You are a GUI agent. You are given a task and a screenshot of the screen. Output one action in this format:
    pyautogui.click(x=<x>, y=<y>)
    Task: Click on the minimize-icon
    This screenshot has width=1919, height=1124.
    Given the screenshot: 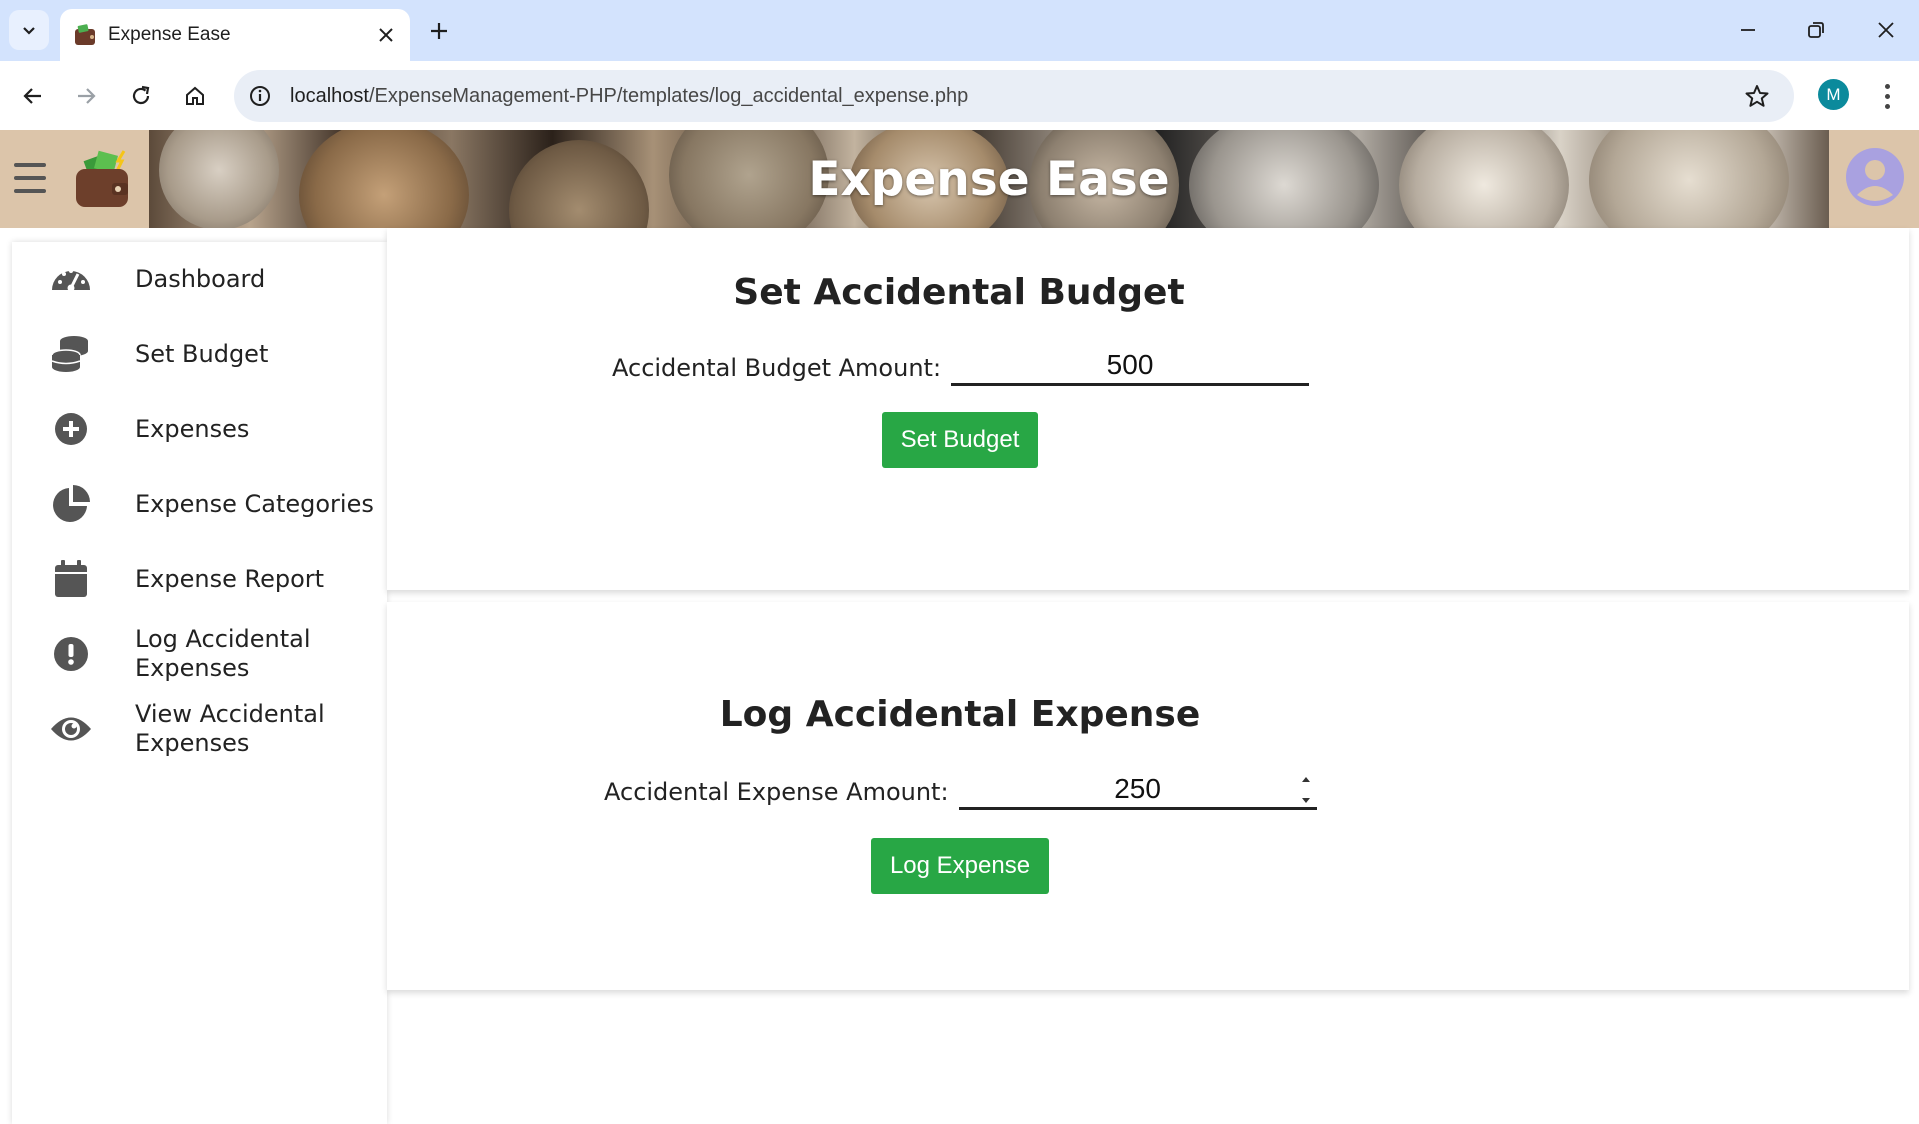 What is the action you would take?
    pyautogui.click(x=1748, y=30)
    